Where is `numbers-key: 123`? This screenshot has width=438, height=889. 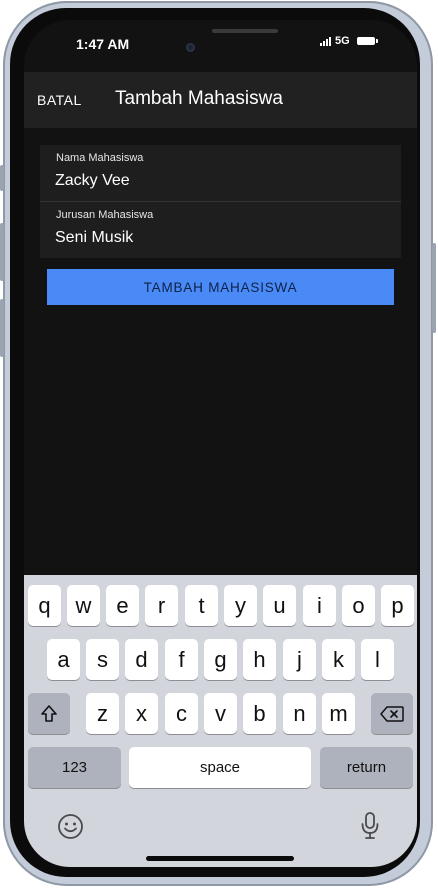
numbers-key: 123 is located at coordinates (74, 767).